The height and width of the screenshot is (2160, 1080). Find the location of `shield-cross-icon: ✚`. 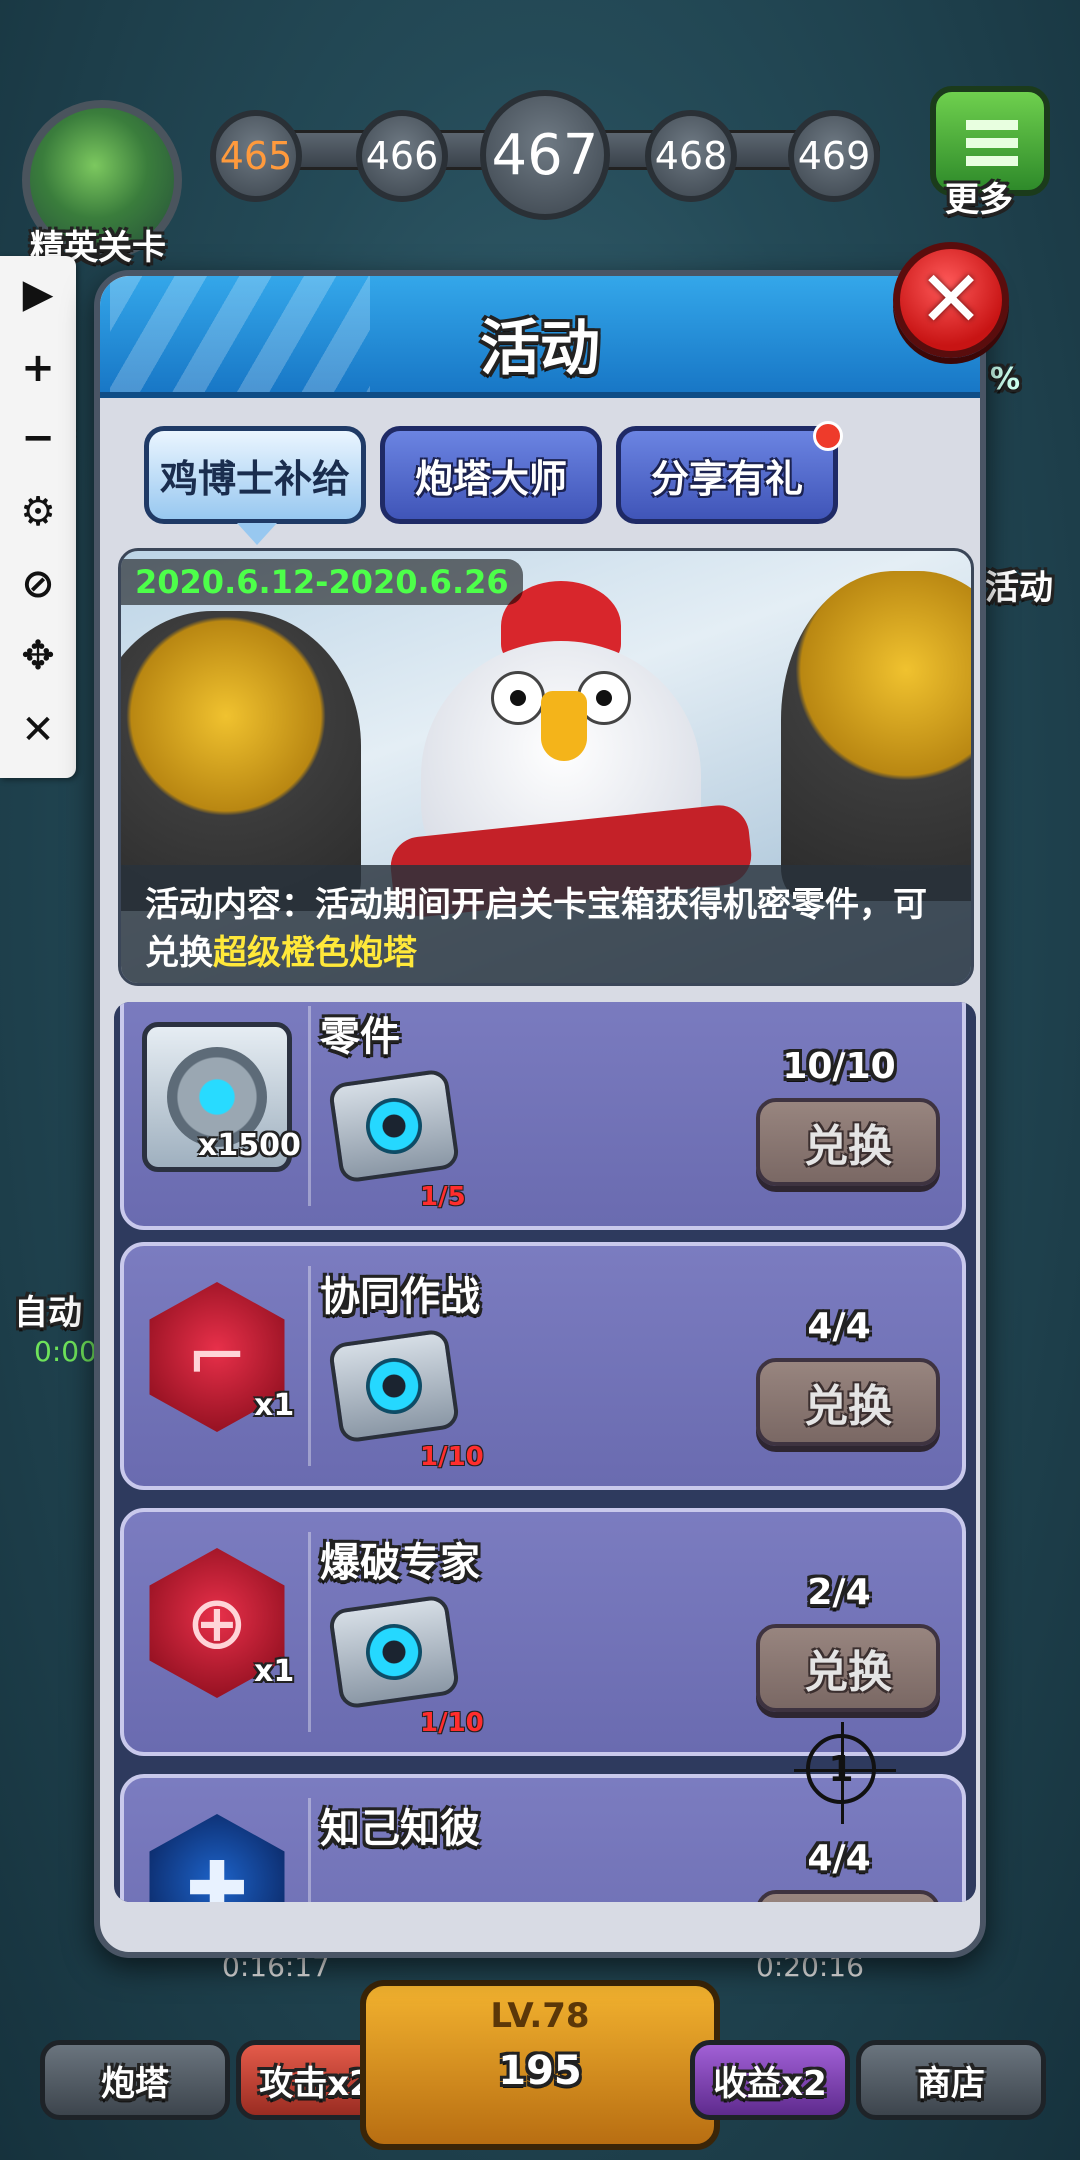

shield-cross-icon: ✚ is located at coordinates (217, 1858).